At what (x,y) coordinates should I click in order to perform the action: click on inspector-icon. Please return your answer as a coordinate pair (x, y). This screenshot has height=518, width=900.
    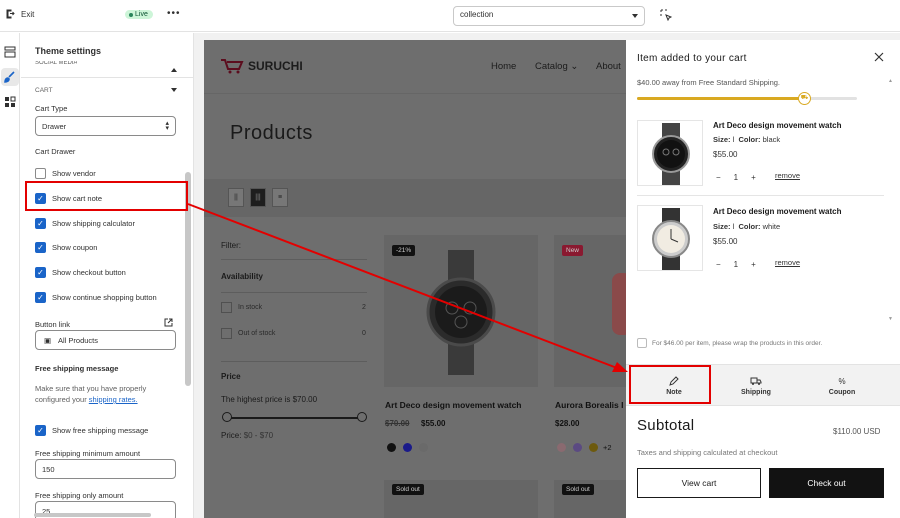
    Looking at the image, I should click on (666, 15).